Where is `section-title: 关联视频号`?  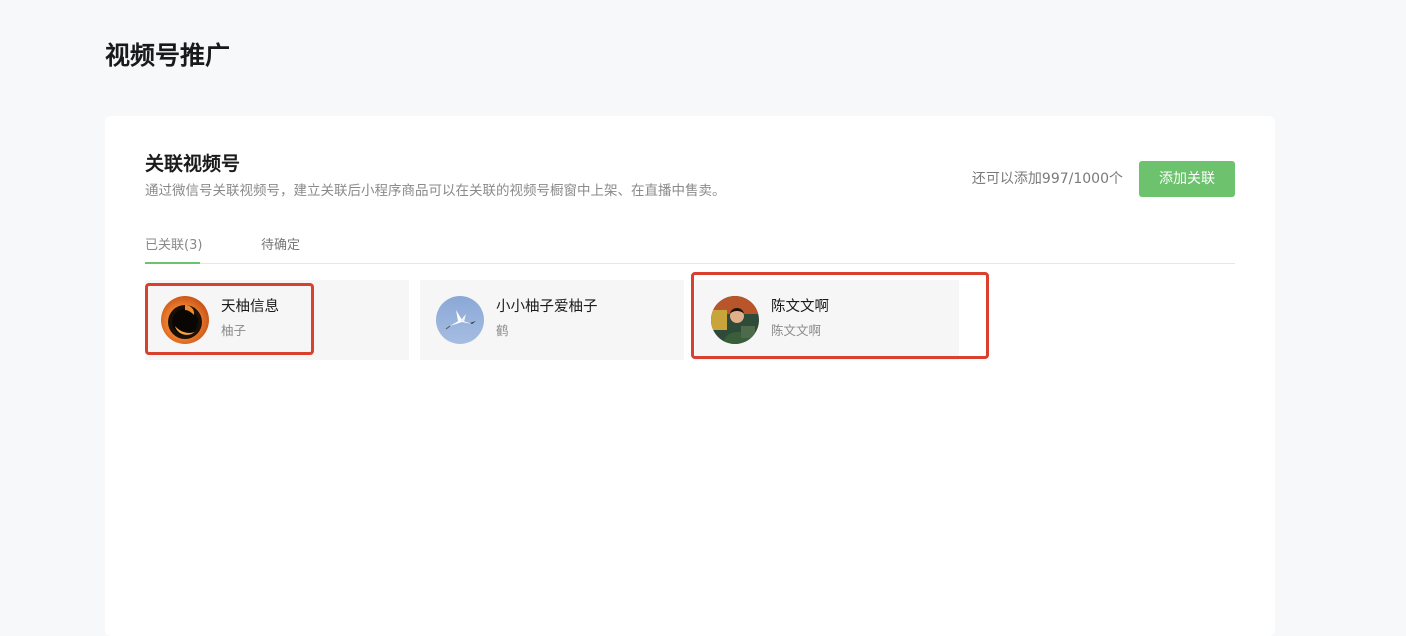
section-title: 关联视频号 is located at coordinates (193, 164).